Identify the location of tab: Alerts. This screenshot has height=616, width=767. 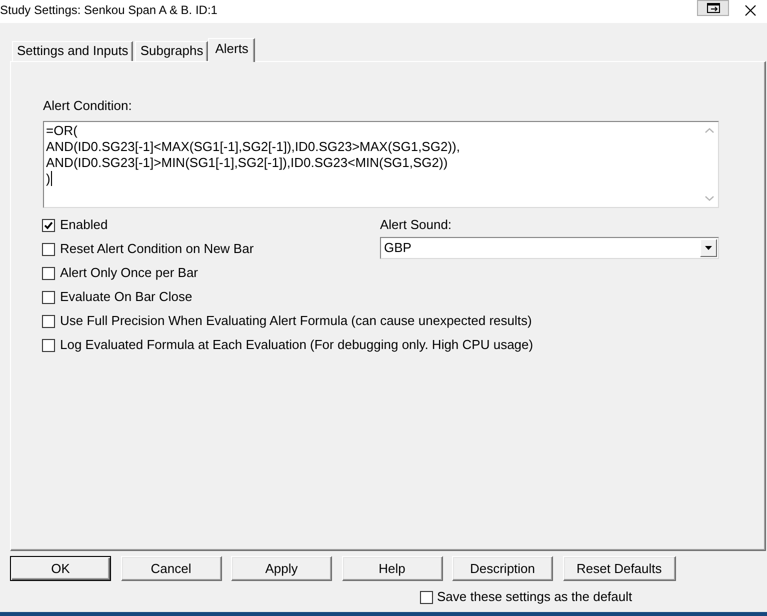
(232, 50).